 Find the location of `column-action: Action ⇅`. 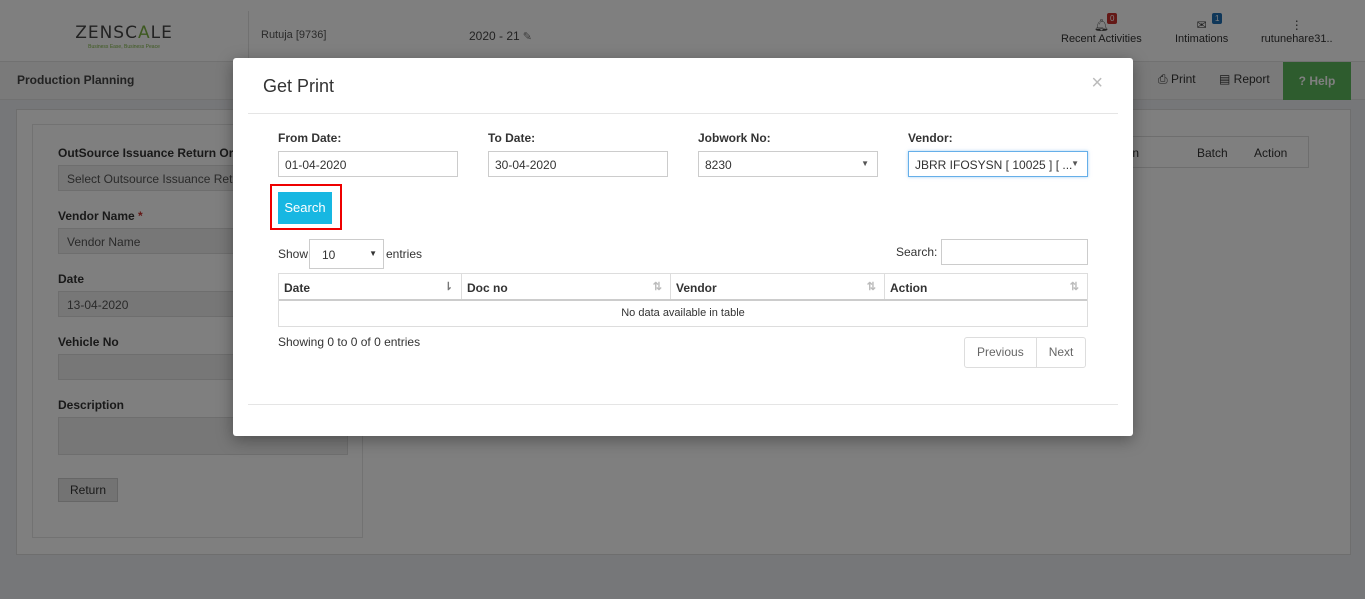

column-action: Action ⇅ is located at coordinates (986, 286).